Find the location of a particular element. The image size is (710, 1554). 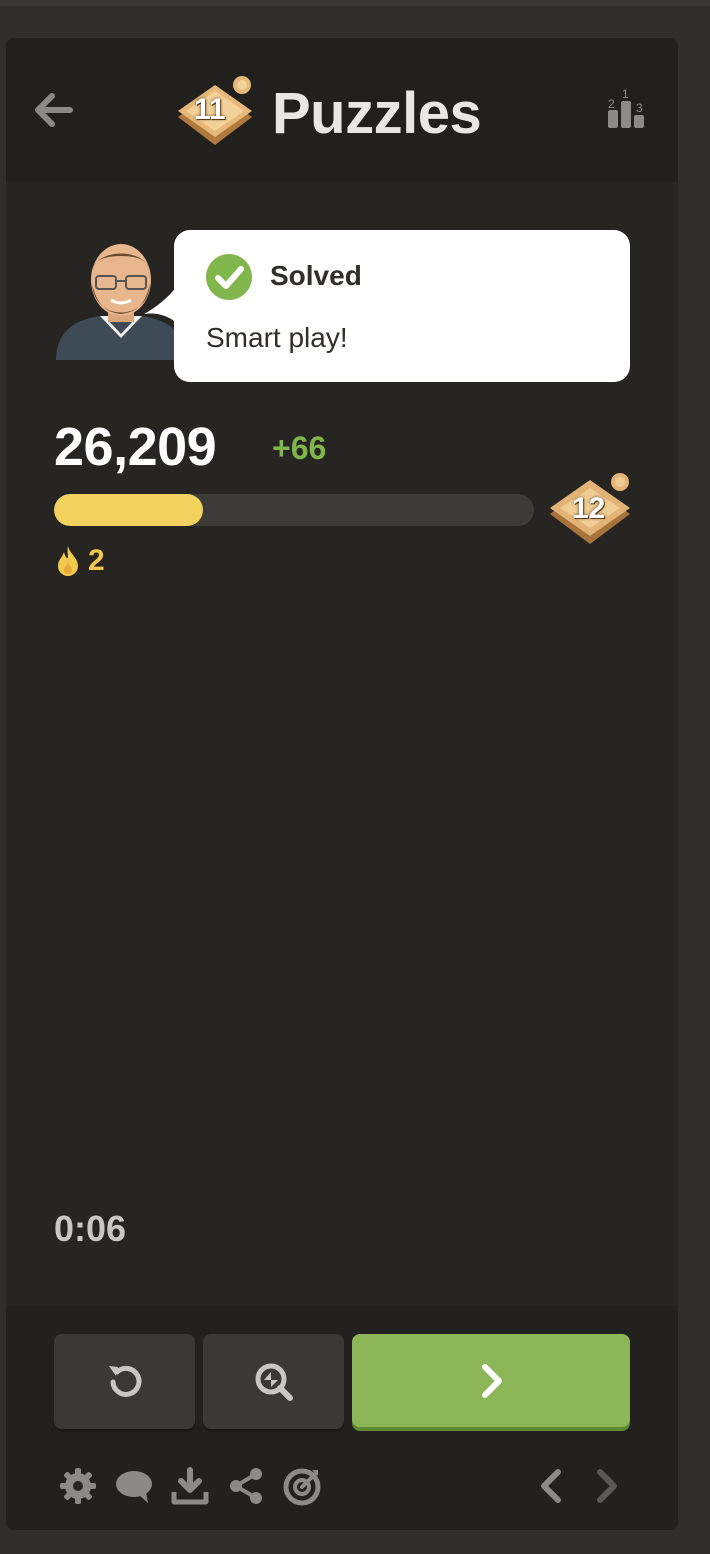

page-title-group: 11 Puzzles is located at coordinates (327, 113).